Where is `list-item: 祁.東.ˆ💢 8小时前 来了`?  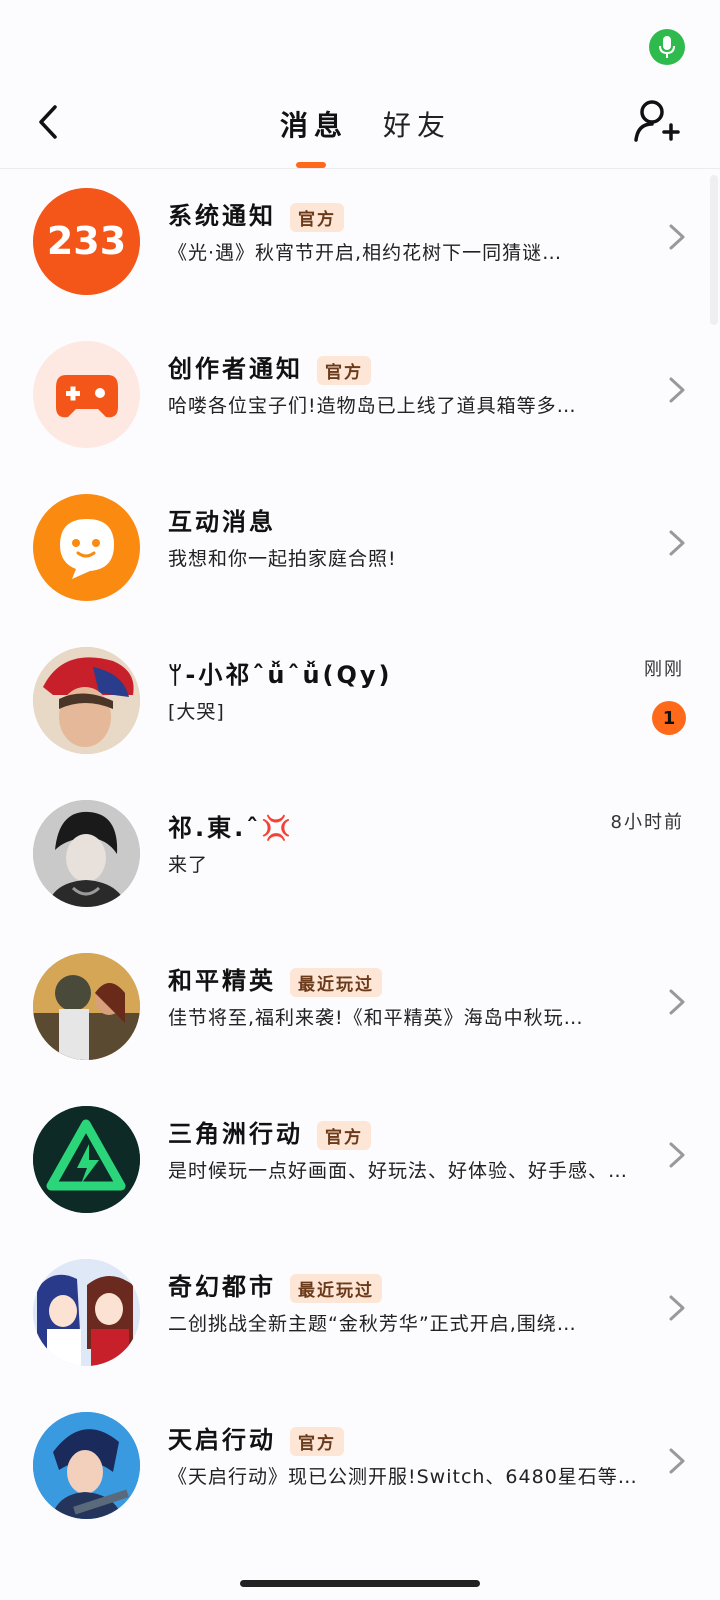 list-item: 祁.東.ˆ💢 8小时前 来了 is located at coordinates (360, 860).